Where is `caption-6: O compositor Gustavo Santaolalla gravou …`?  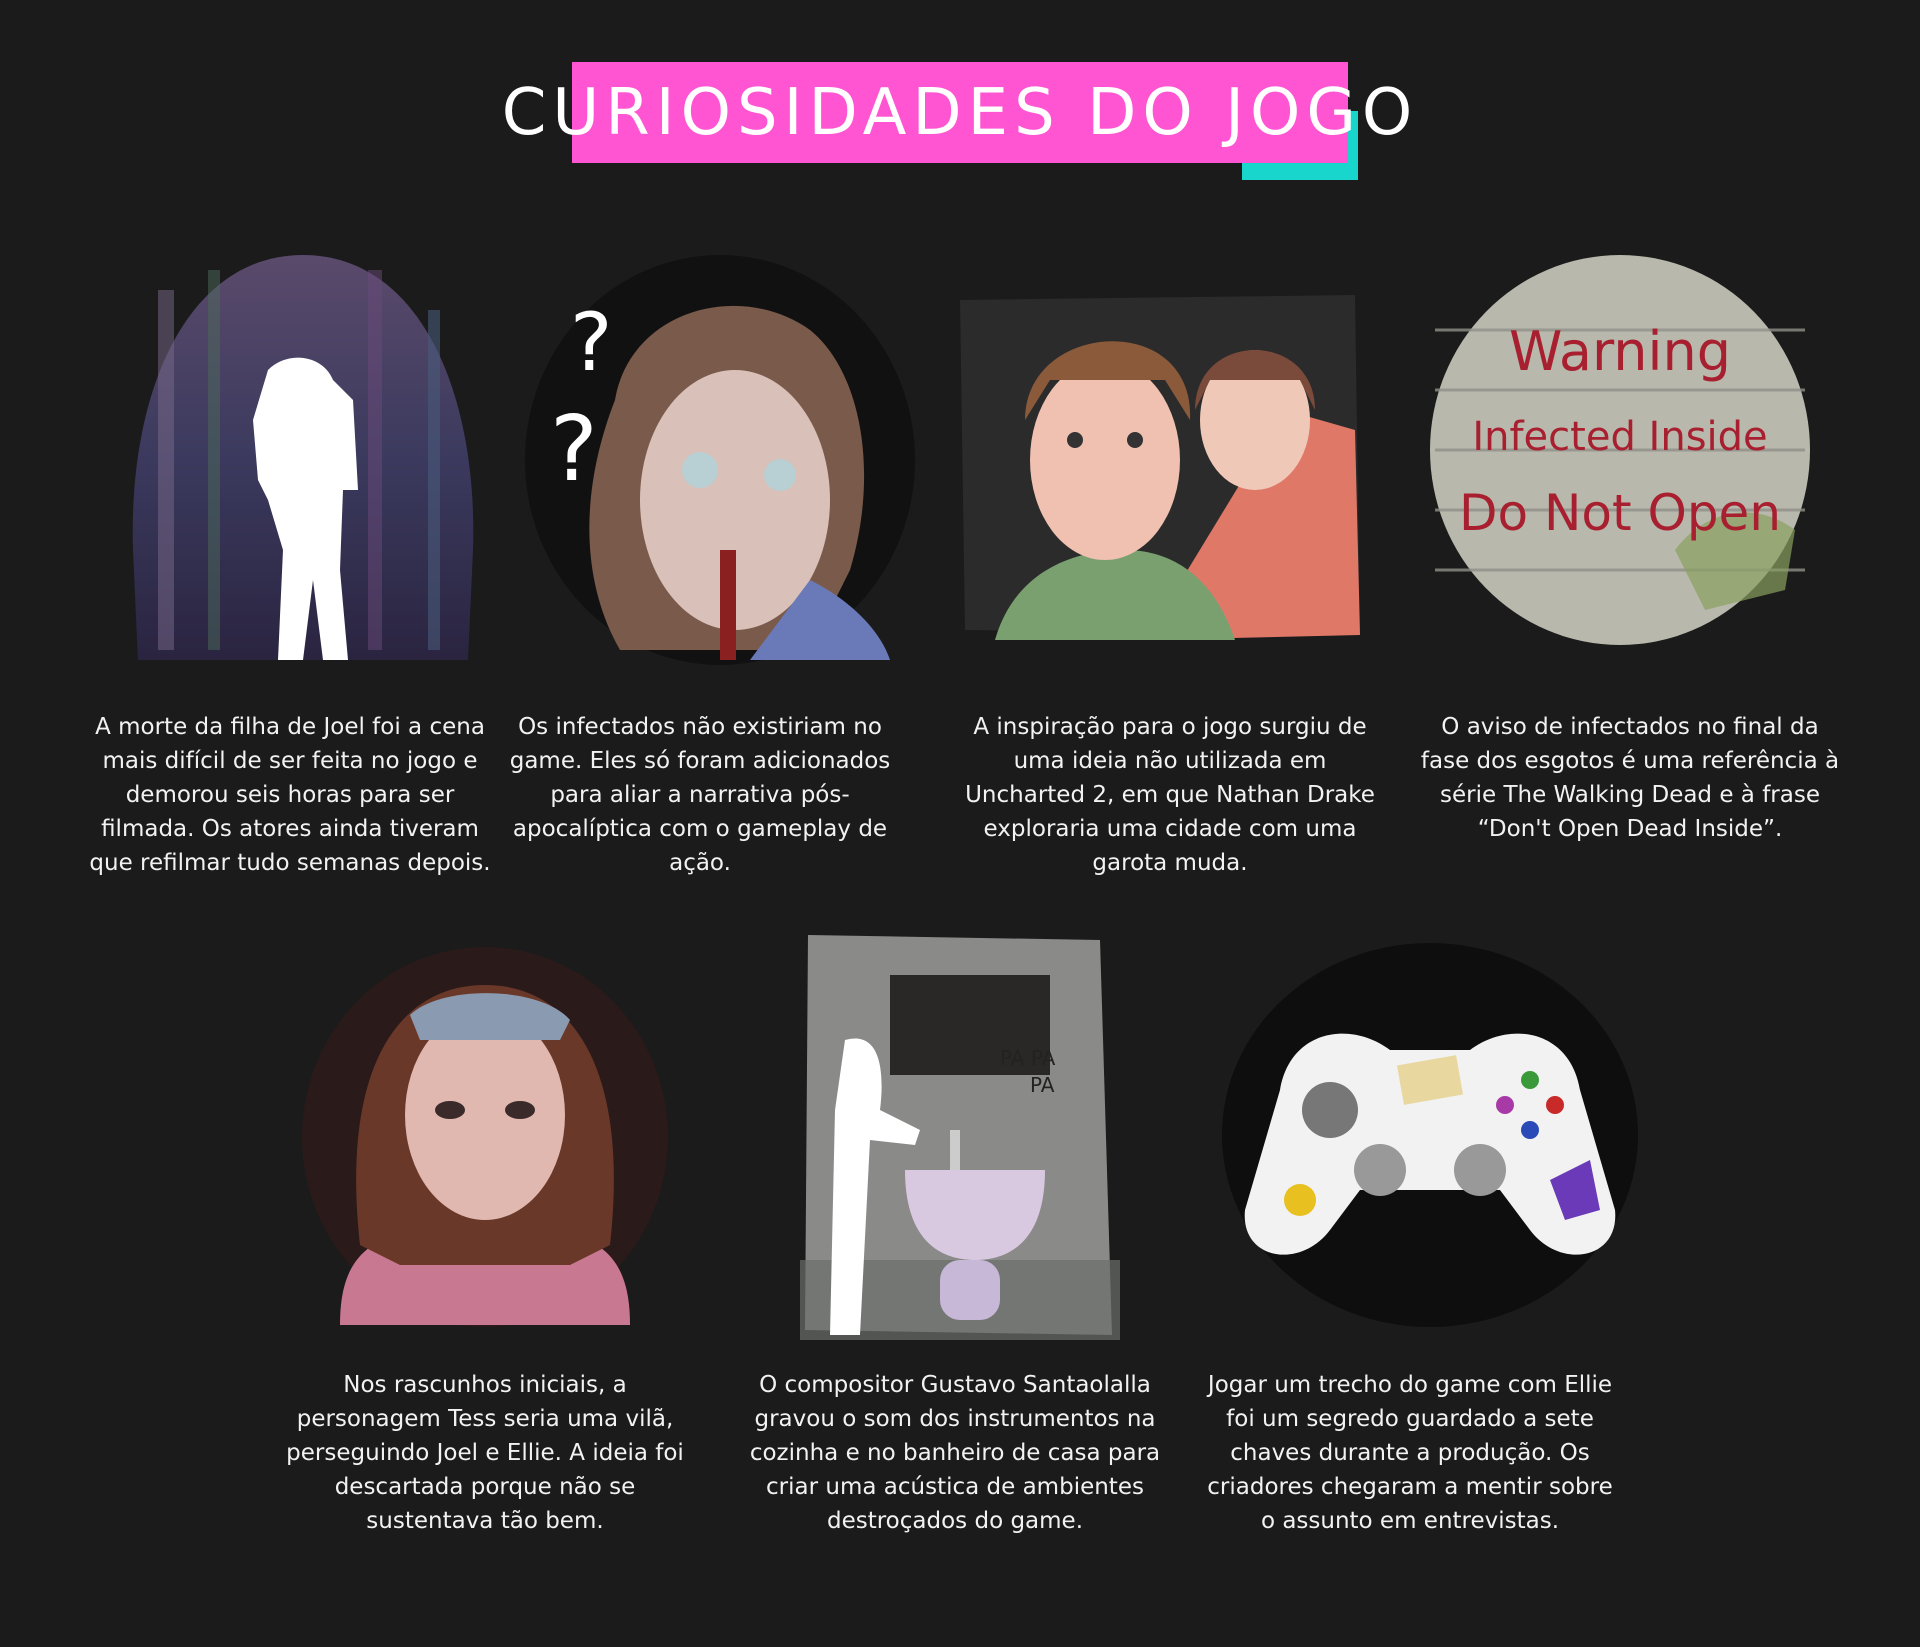
caption-6: O compositor Gustavo Santaolalla gravou … is located at coordinates (955, 1453).